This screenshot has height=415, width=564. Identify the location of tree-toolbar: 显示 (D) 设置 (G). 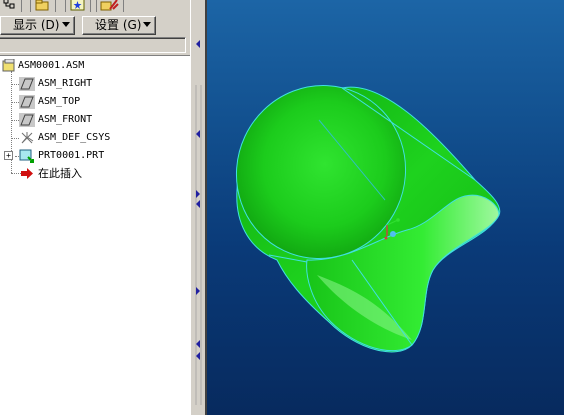
(95, 25).